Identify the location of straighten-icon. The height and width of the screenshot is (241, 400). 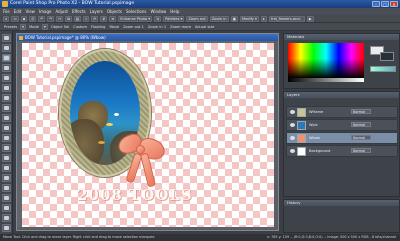
(6, 118).